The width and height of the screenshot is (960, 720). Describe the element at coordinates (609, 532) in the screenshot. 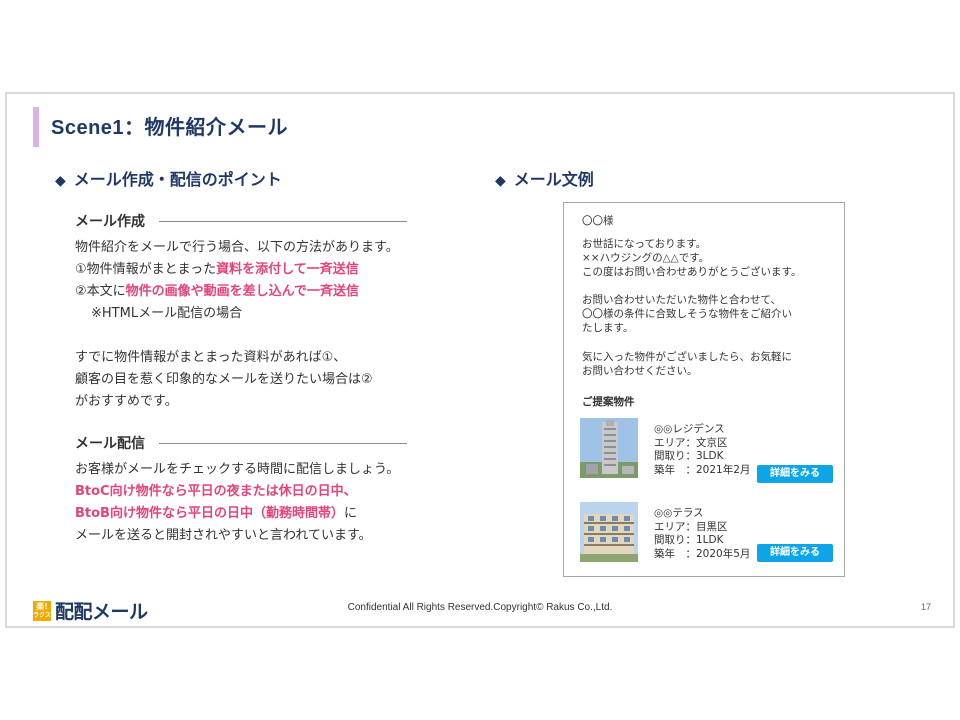

I see `property-photo-terrace` at that location.